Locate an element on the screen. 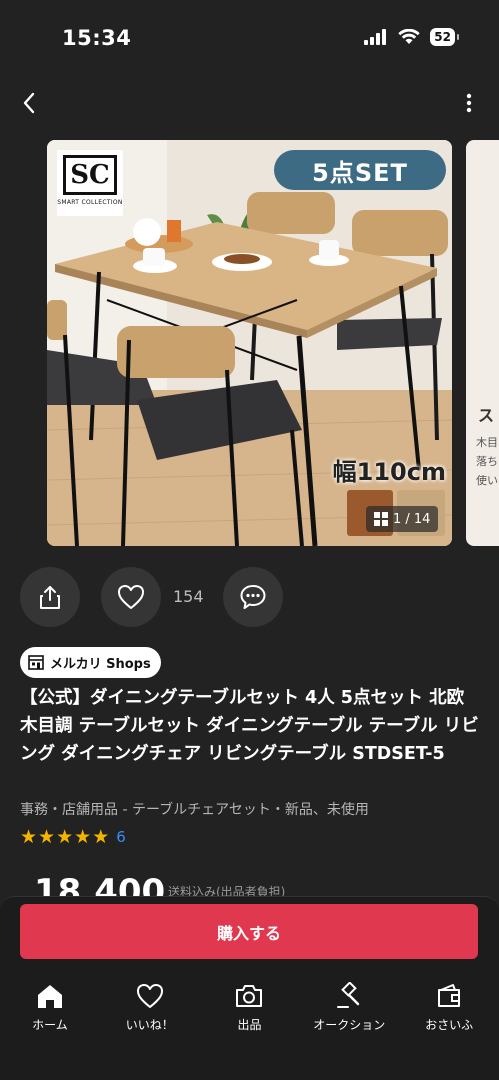  product-category: 事務・店舗用品 - テーブルチェアセット・新品、未使用 is located at coordinates (194, 809).